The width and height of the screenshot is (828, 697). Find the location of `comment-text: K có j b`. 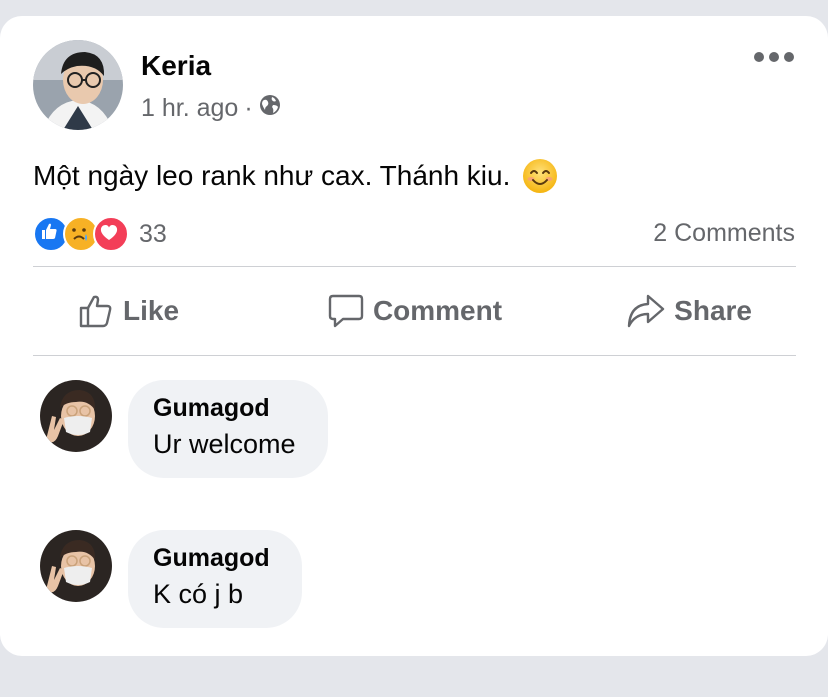

comment-text: K có j b is located at coordinates (198, 594).